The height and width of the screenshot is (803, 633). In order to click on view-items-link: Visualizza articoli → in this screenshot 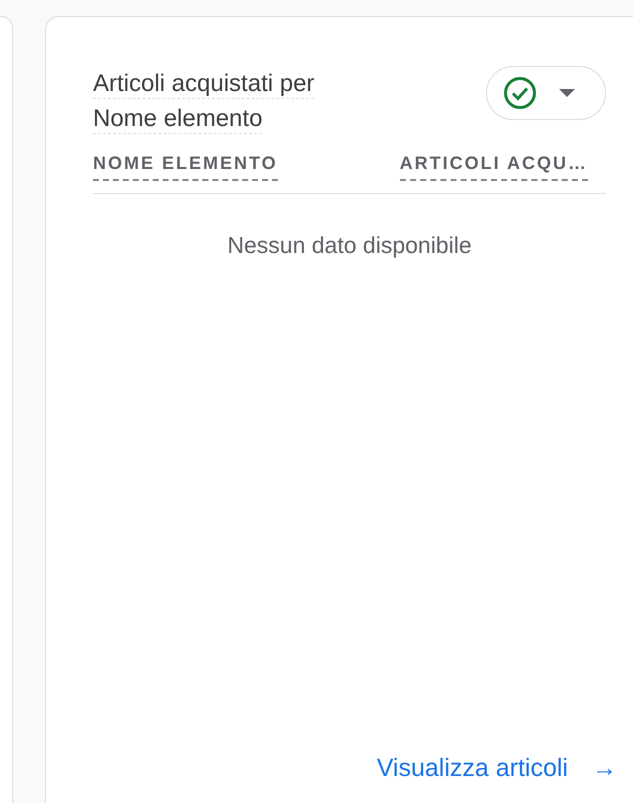, I will do `click(496, 769)`.